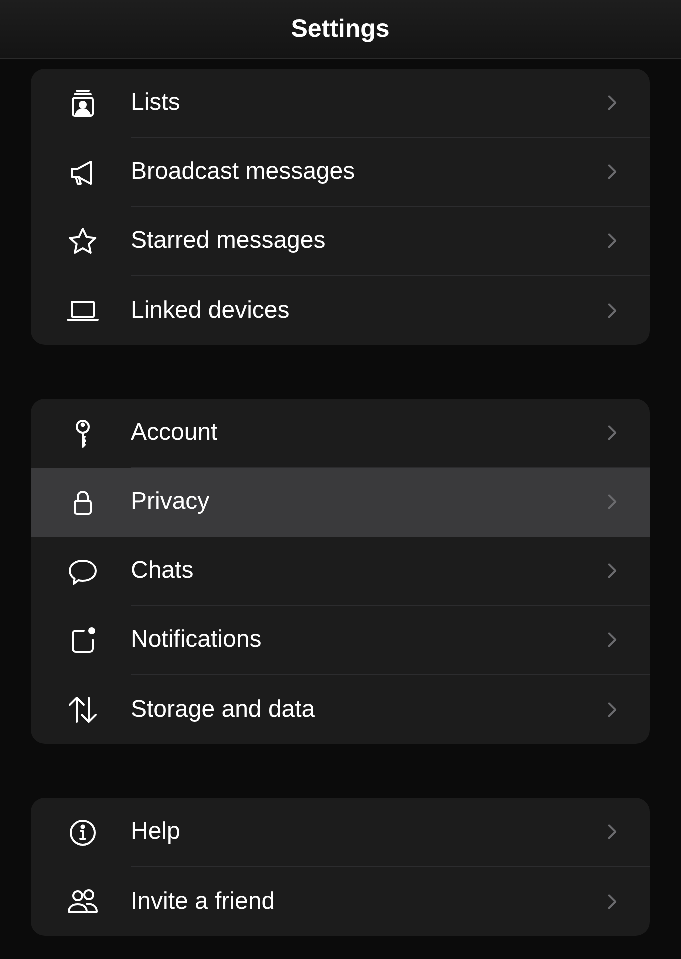  I want to click on settings-item: Broadcast messages, so click(340, 172).